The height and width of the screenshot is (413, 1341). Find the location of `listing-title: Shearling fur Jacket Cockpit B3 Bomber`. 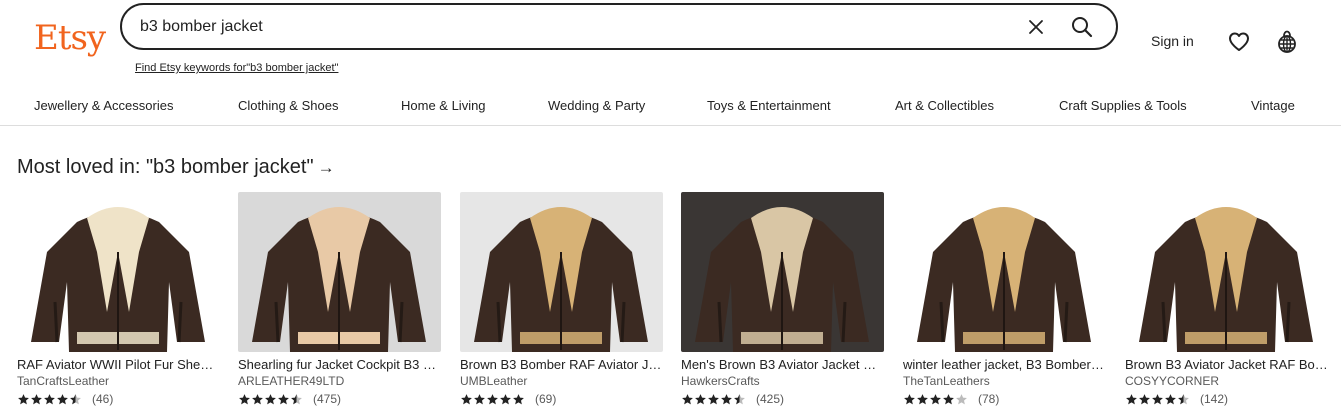

listing-title: Shearling fur Jacket Cockpit B3 Bomber is located at coordinates (339, 364).